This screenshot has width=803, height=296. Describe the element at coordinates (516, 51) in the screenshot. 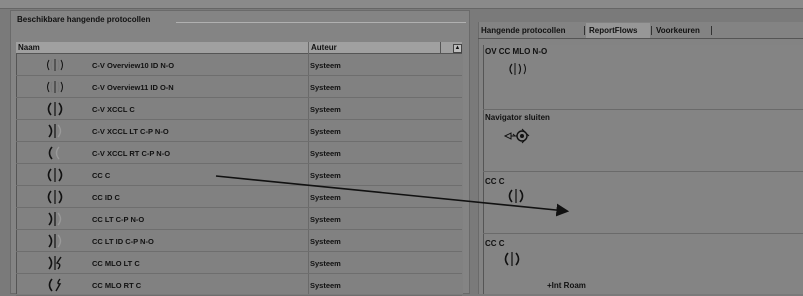

I see `flow-step-title: OV CC MLO N-O` at that location.